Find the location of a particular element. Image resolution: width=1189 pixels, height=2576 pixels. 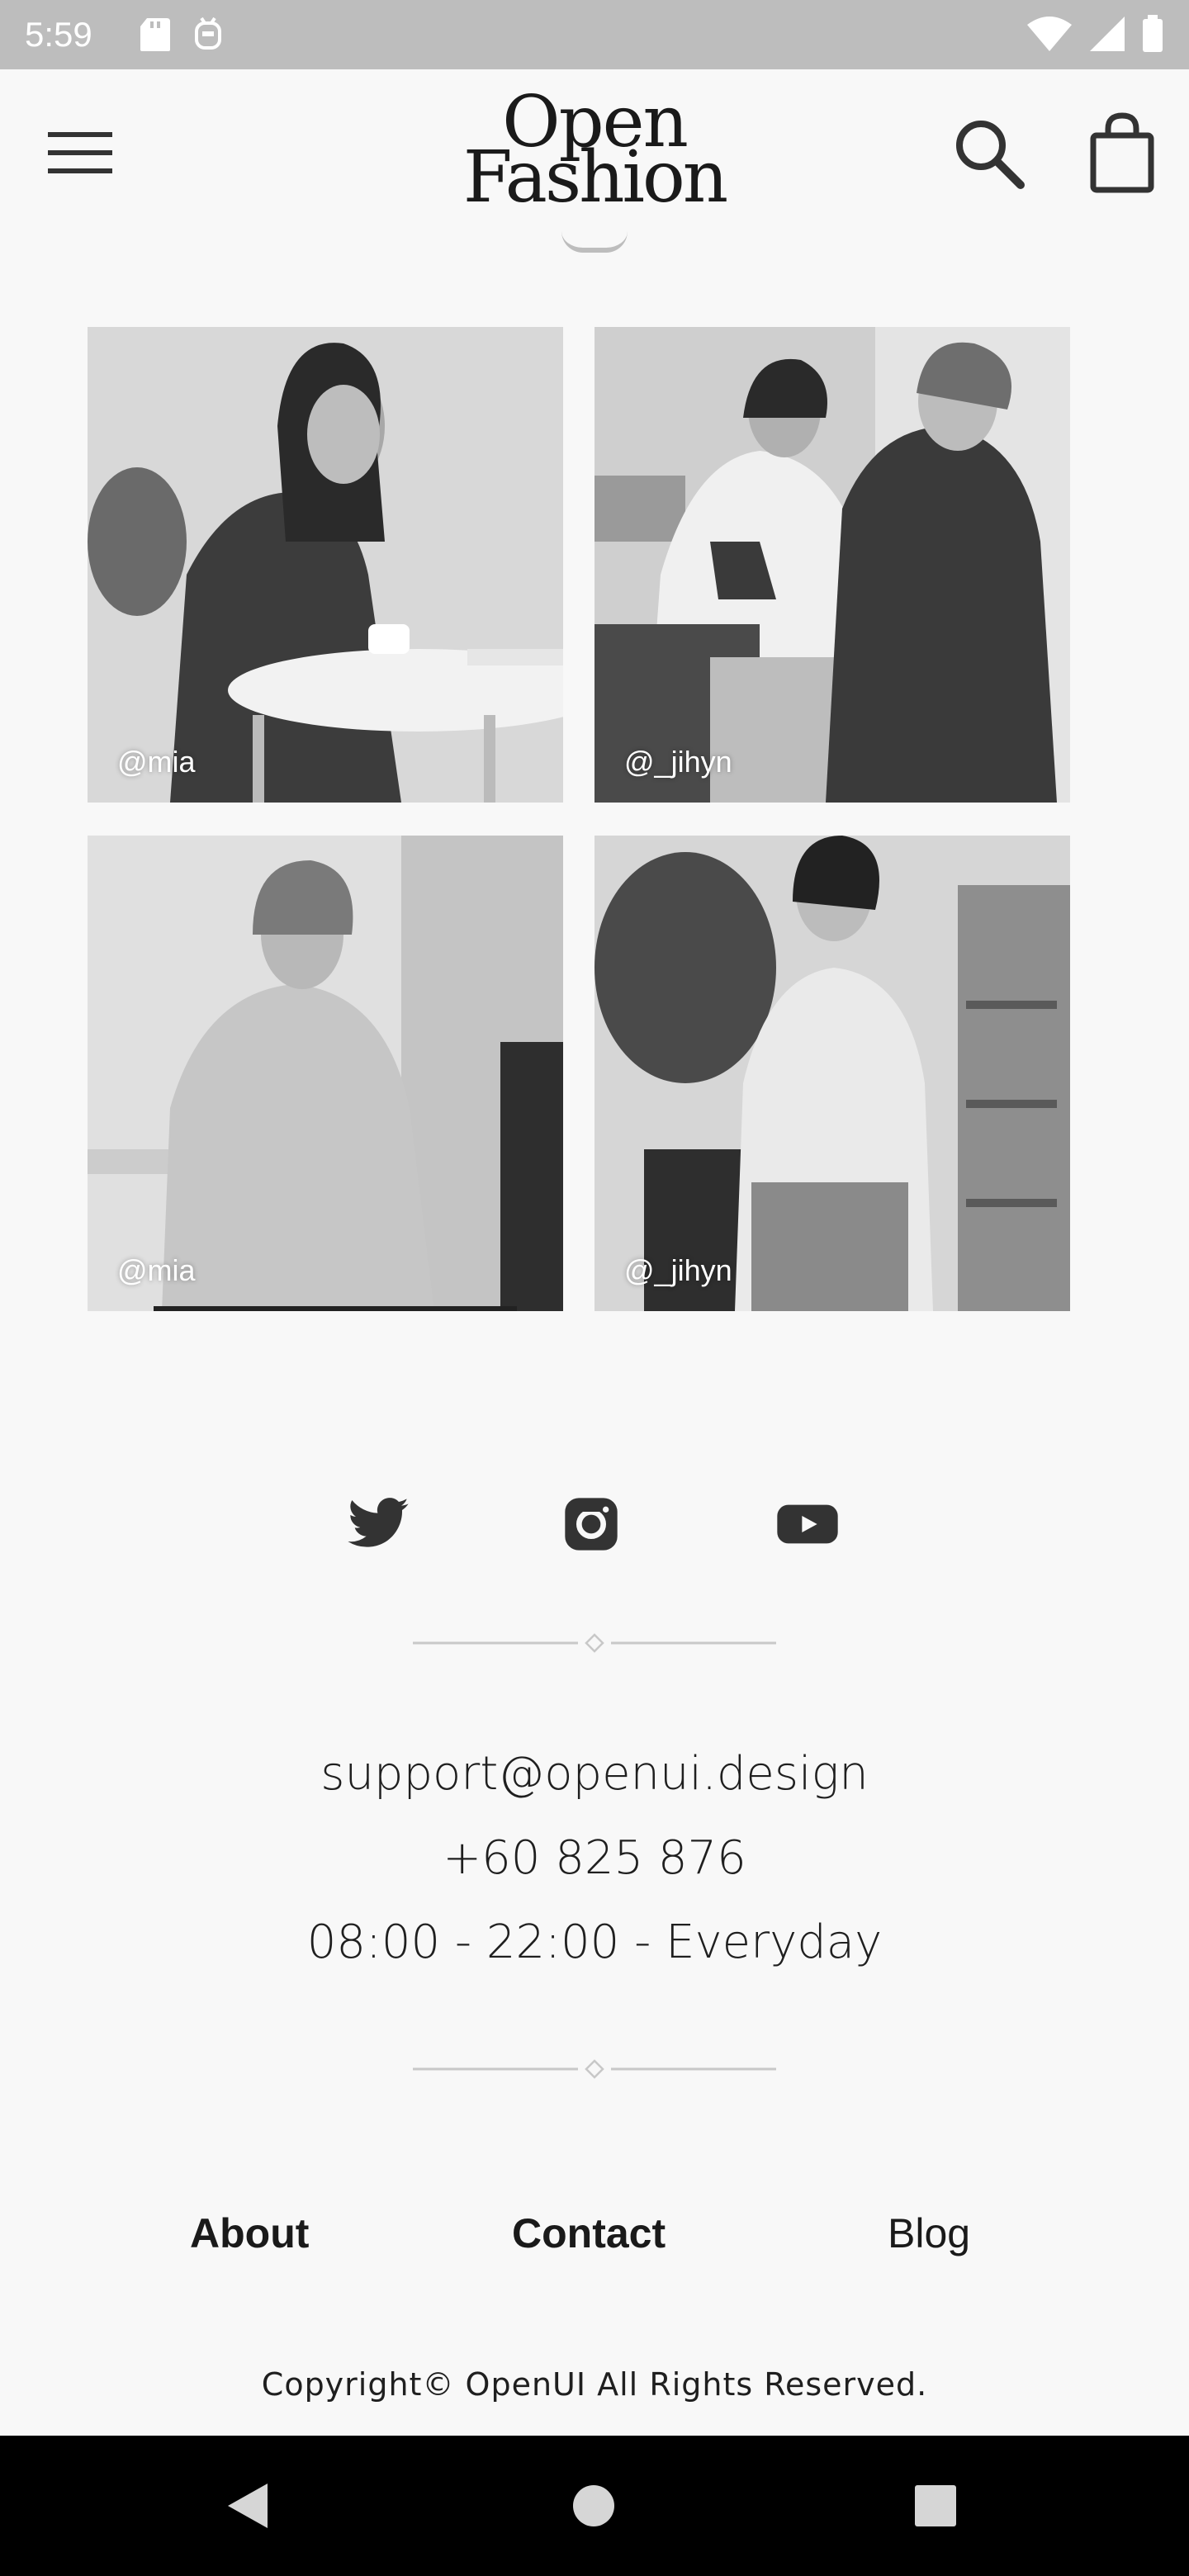

copyright-text: Copyright© OpenUI All Rights Reserved. is located at coordinates (594, 2384).